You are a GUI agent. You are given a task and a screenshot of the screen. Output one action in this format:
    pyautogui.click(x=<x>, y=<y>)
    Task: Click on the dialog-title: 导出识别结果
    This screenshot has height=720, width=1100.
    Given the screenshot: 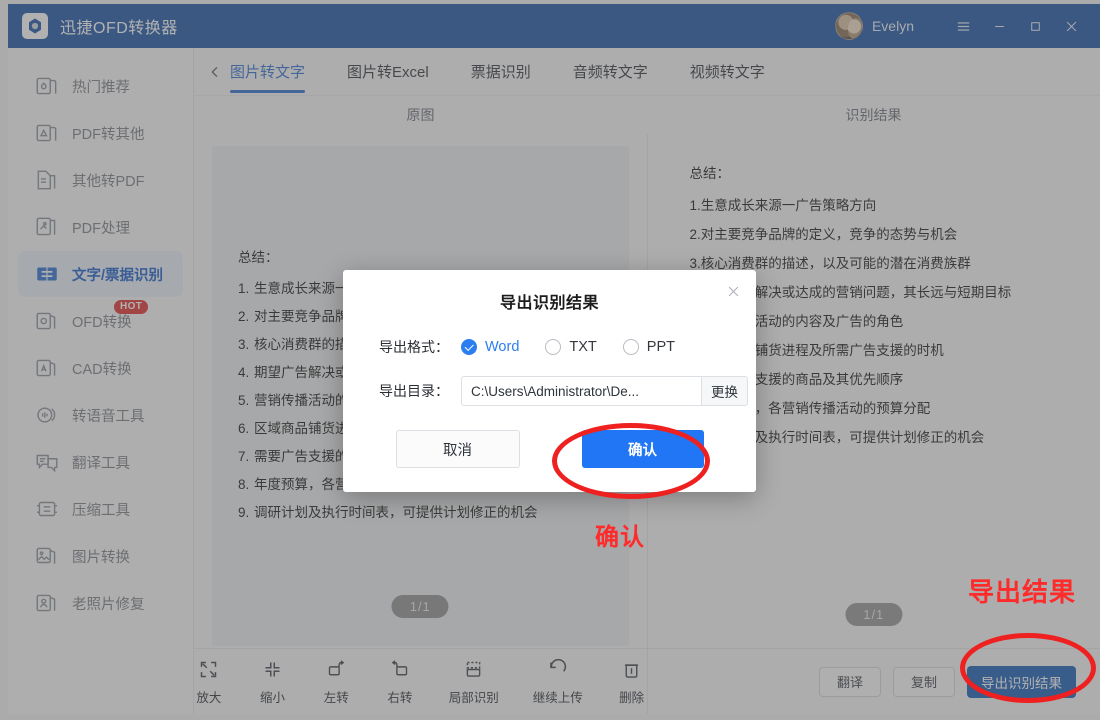 What is the action you would take?
    pyautogui.click(x=549, y=303)
    